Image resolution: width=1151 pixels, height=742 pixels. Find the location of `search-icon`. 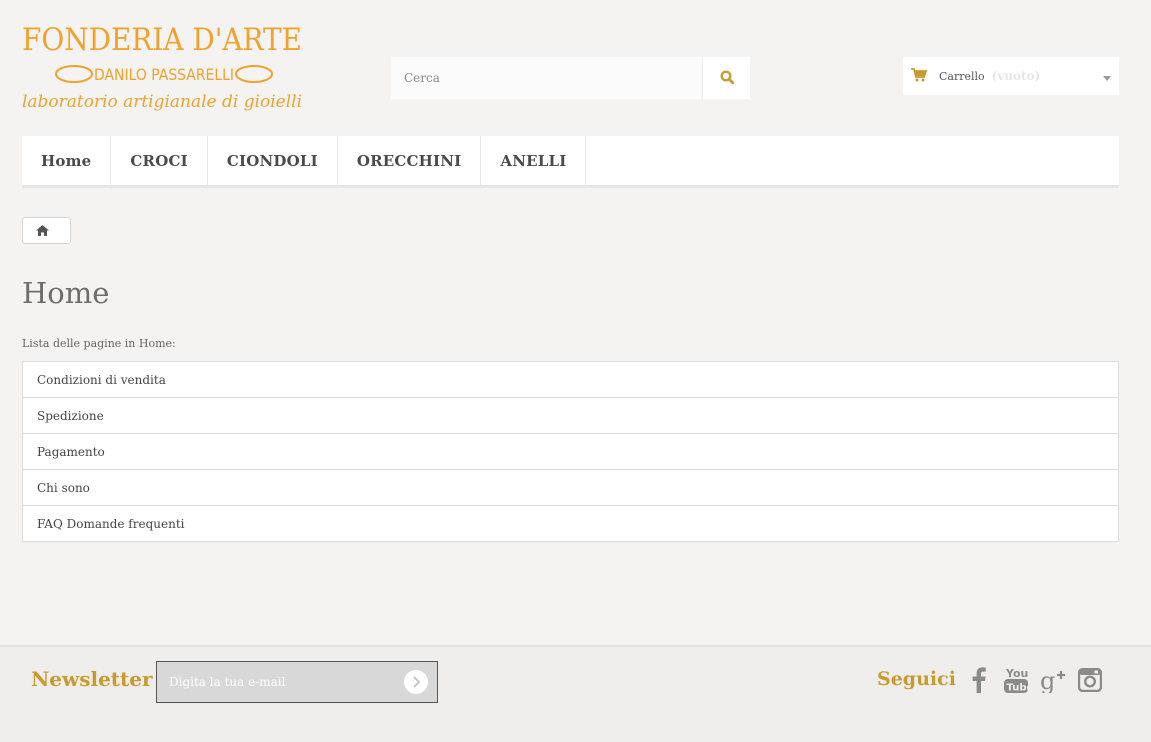

search-icon is located at coordinates (726, 78).